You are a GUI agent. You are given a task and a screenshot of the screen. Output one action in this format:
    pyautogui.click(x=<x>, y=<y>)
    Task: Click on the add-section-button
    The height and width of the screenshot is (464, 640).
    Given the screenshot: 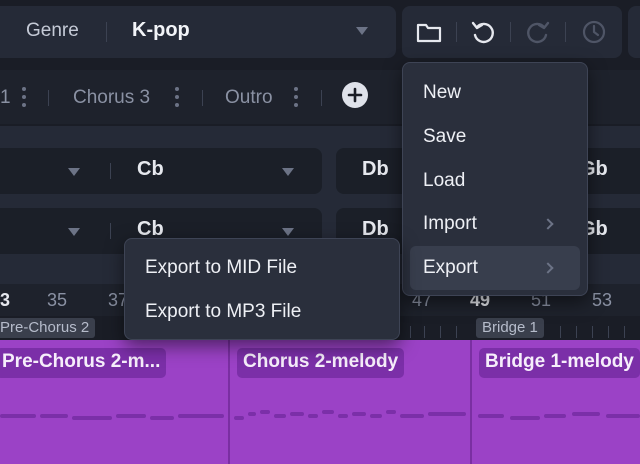 What is the action you would take?
    pyautogui.click(x=355, y=95)
    